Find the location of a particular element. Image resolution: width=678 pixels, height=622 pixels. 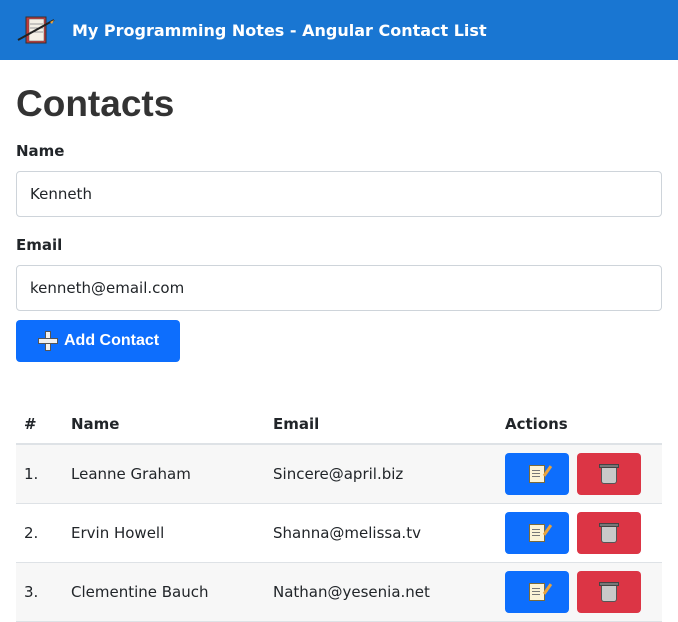

table-header-row: # Name Email Actions is located at coordinates (339, 425).